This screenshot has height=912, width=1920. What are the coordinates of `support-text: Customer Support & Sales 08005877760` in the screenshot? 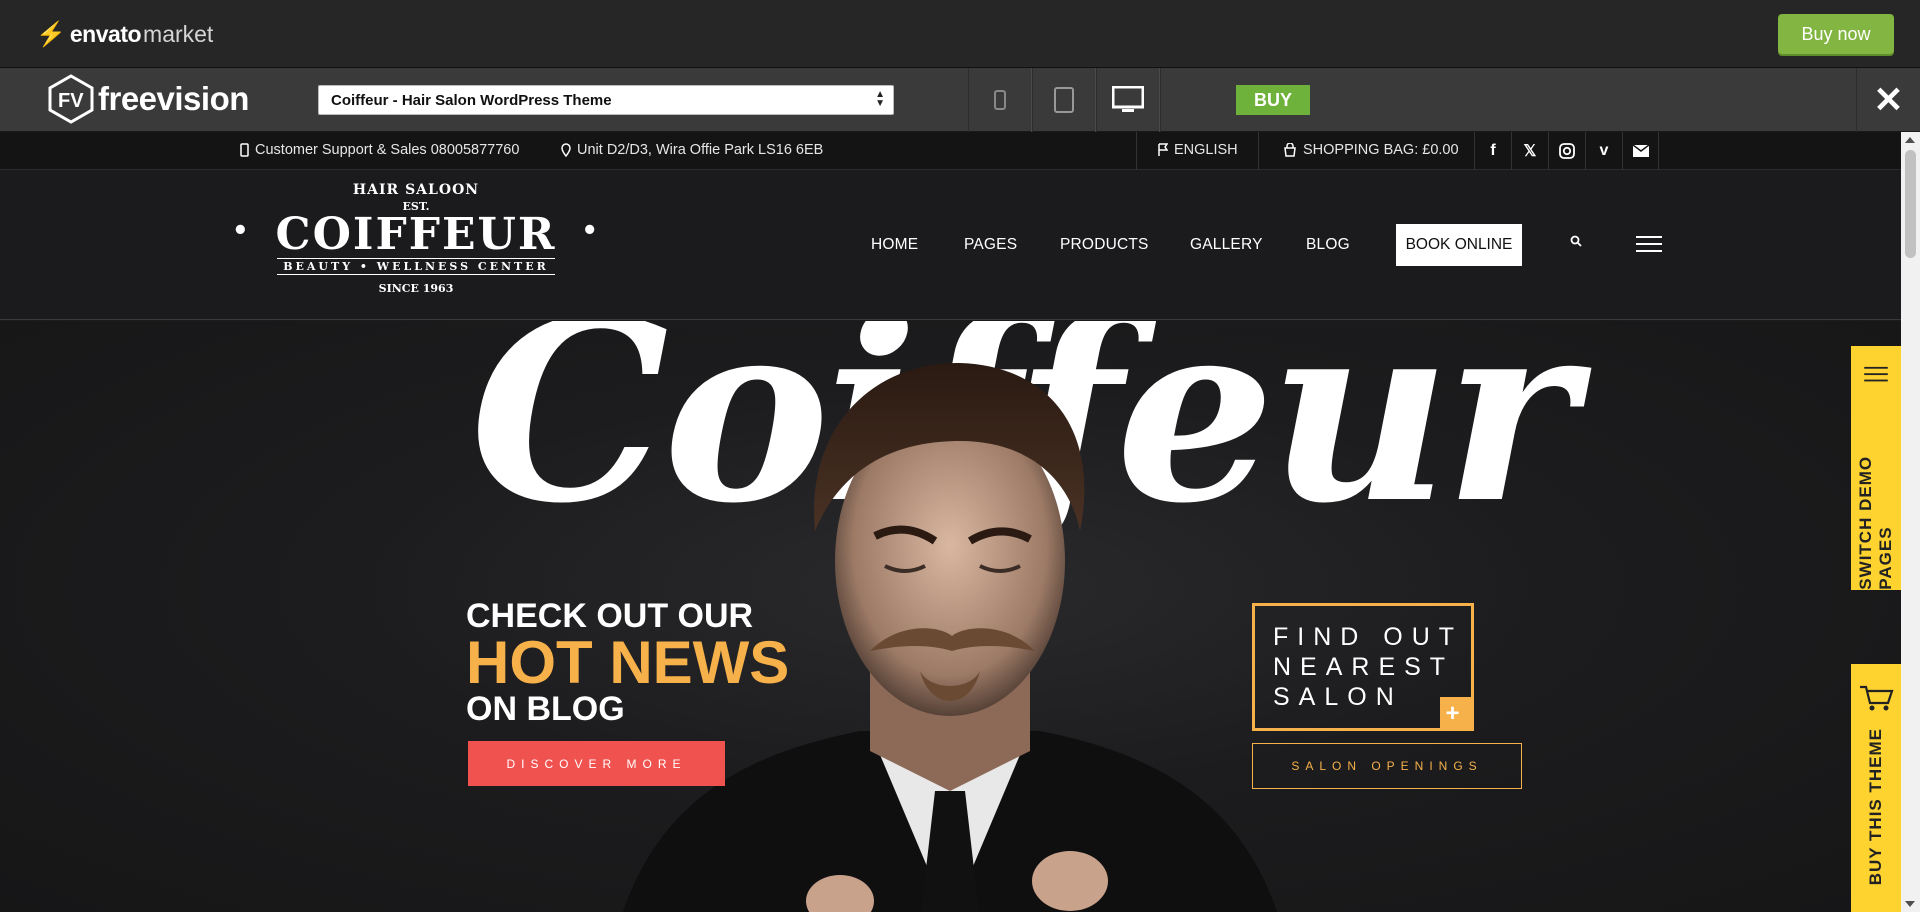 It's located at (387, 150).